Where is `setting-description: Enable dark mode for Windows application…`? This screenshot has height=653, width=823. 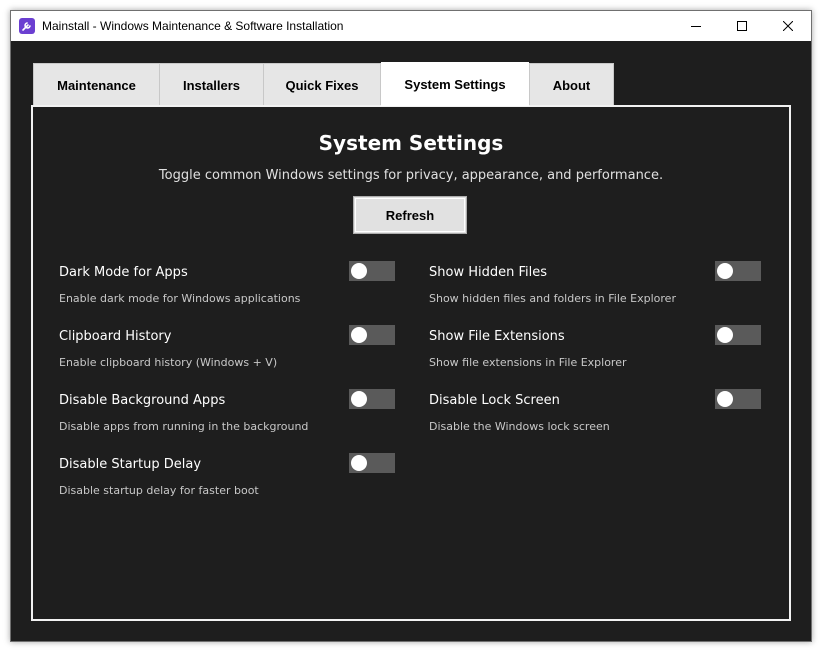 setting-description: Enable dark mode for Windows application… is located at coordinates (180, 298).